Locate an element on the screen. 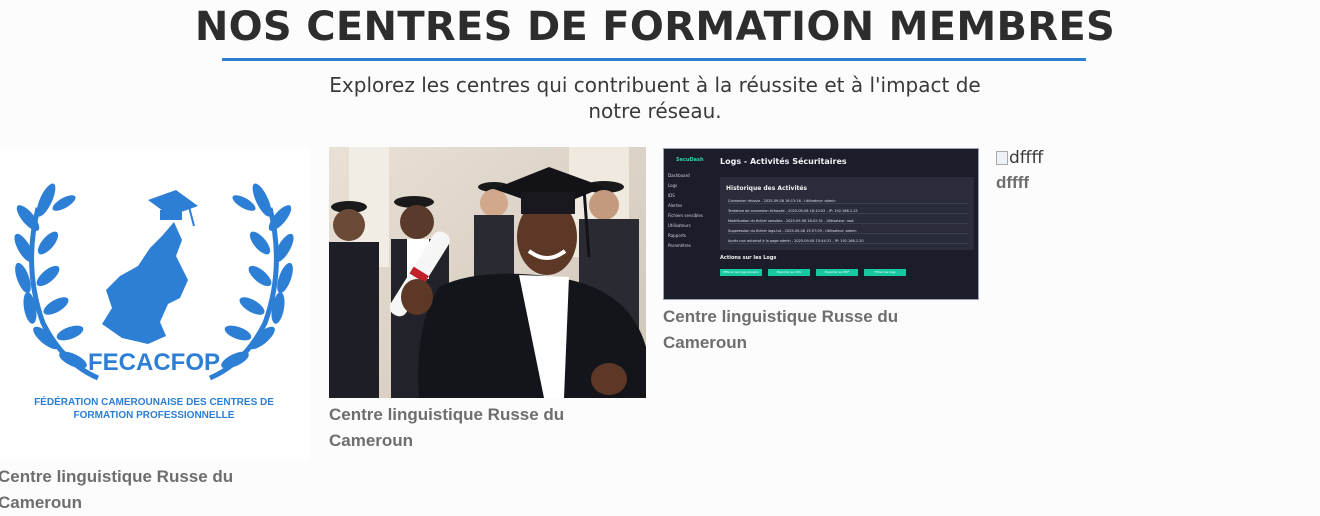 This screenshot has height=516, width=1320. dashboard-title: Logs - Activités Sécuritaires is located at coordinates (783, 161).